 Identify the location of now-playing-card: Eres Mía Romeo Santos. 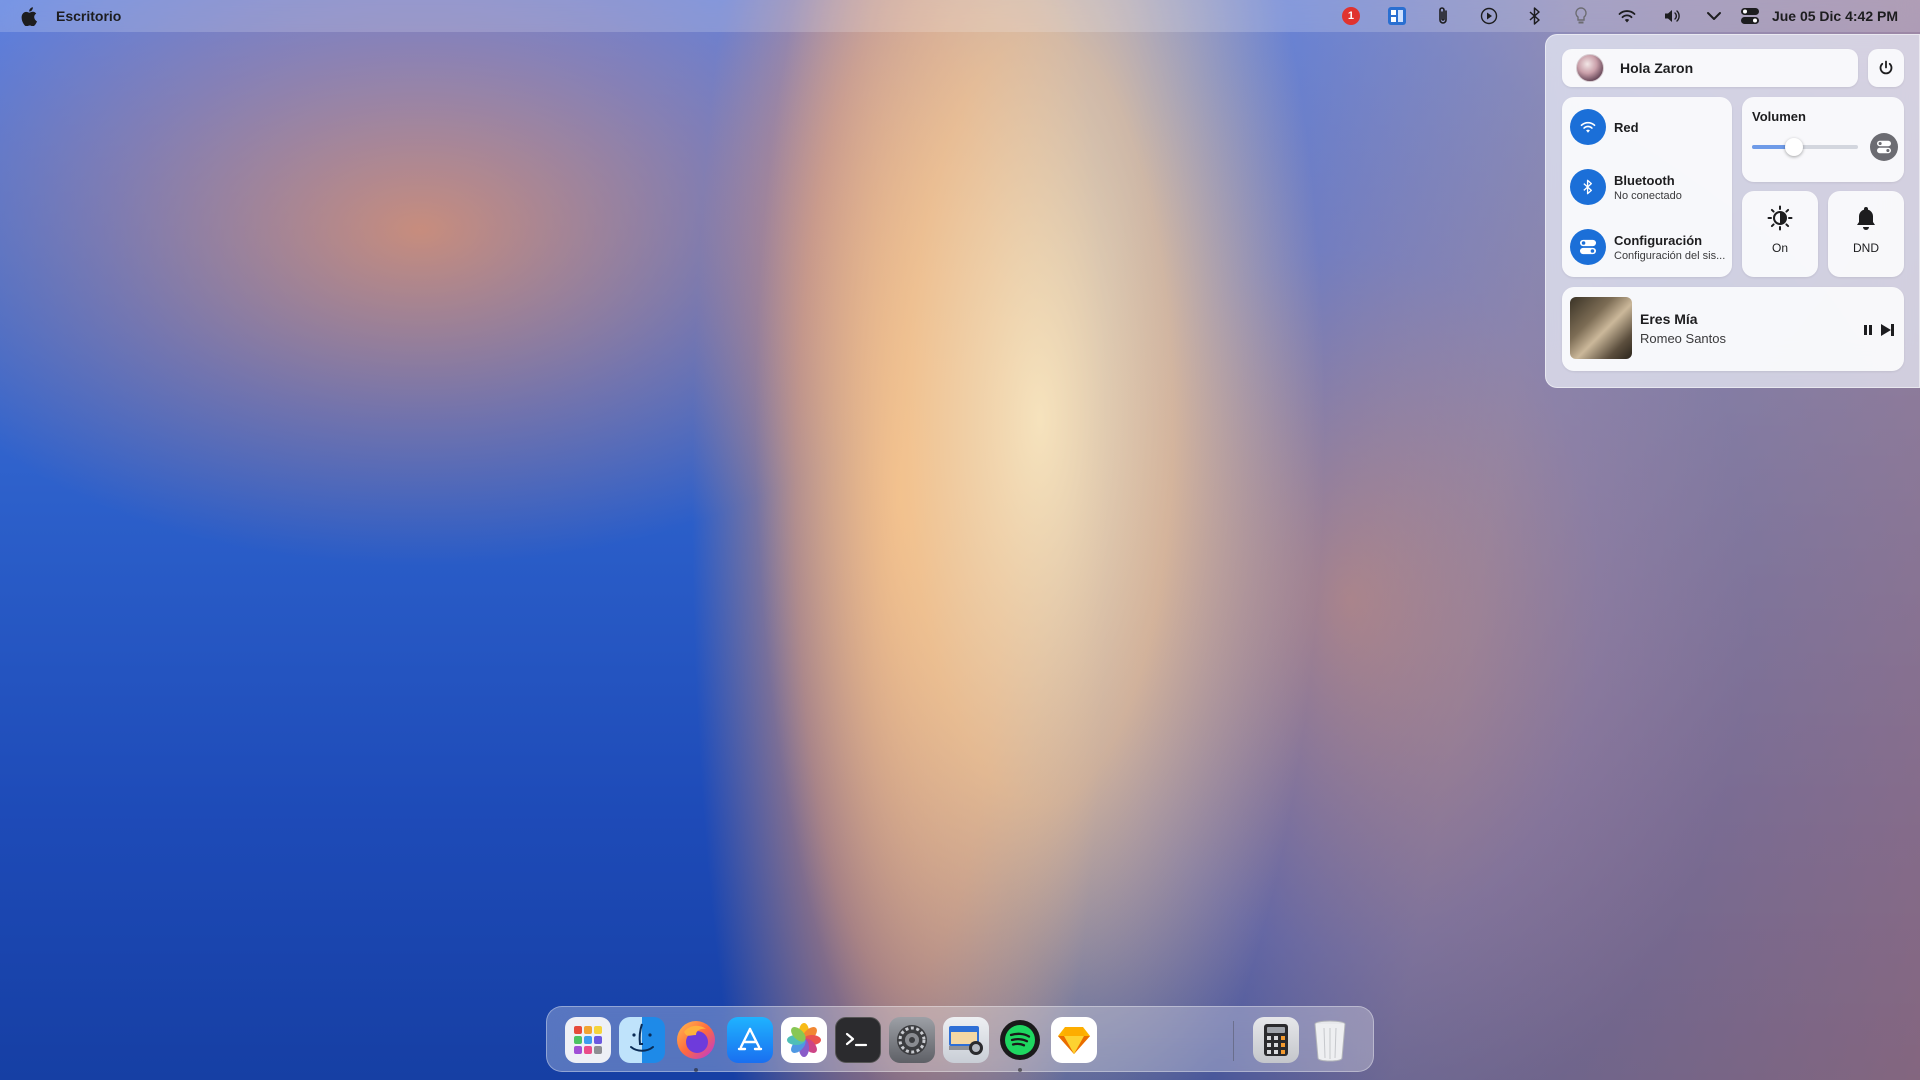
(1733, 329).